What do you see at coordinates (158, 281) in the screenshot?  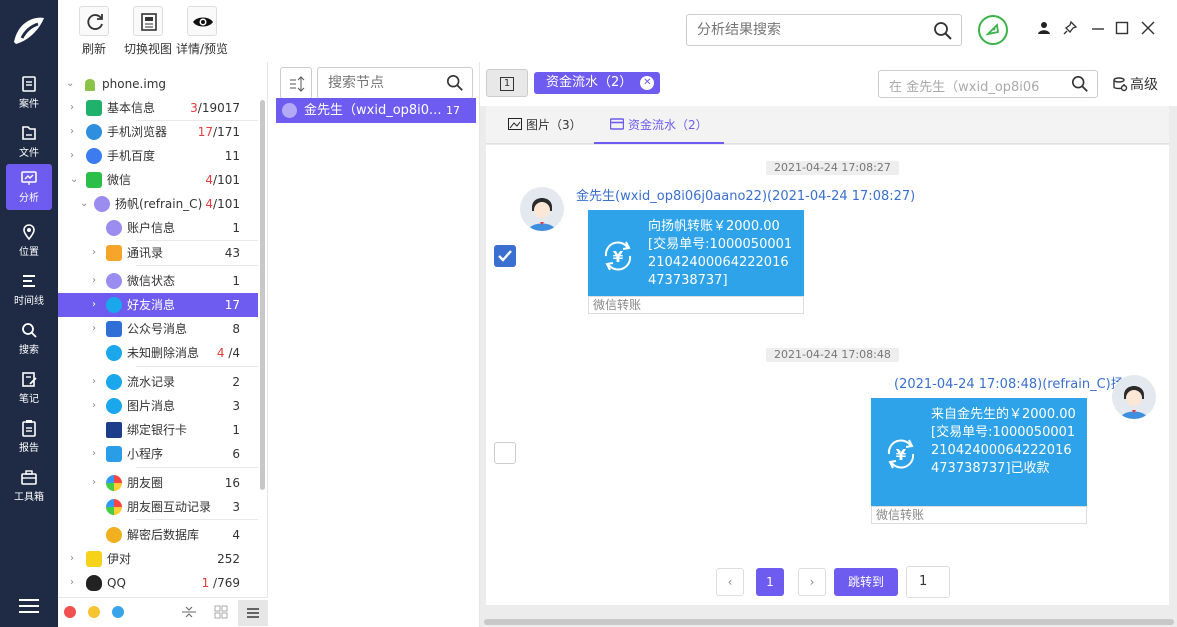 I see `tree-item-wechat-status: › 微信状态 1` at bounding box center [158, 281].